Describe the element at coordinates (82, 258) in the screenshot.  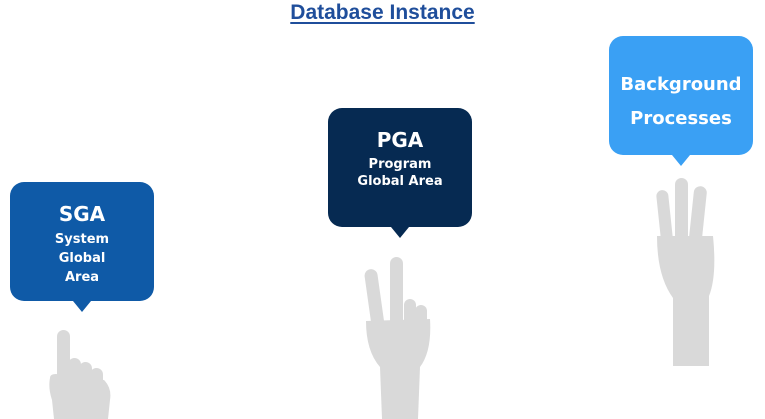
I see `sga-subtitle: System Global Area` at that location.